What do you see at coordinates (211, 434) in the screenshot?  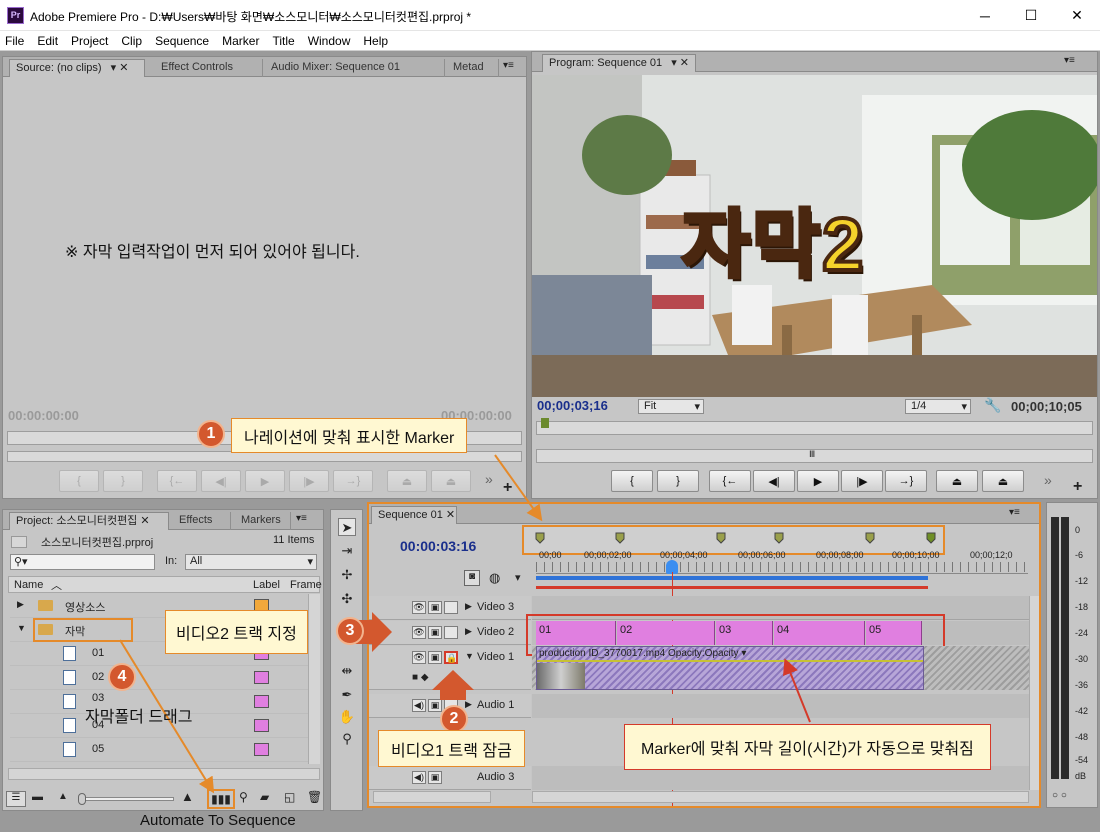 I see `step-badge-1: 1` at bounding box center [211, 434].